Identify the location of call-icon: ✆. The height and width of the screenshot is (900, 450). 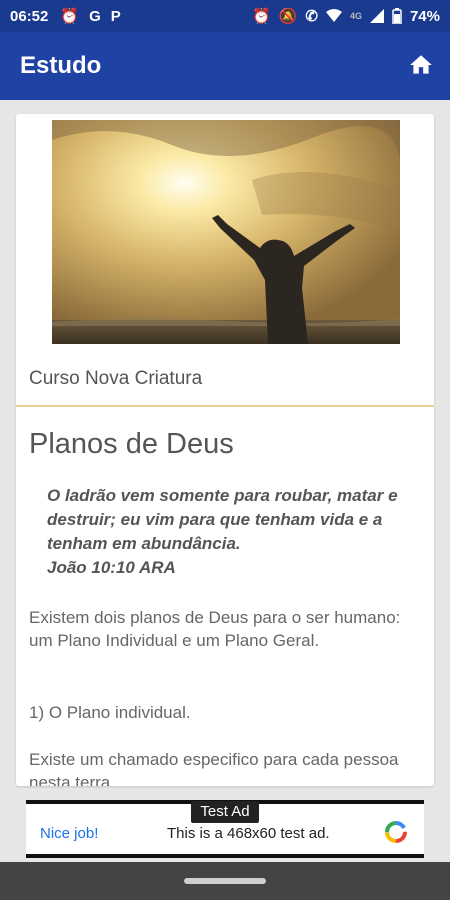
(311, 16).